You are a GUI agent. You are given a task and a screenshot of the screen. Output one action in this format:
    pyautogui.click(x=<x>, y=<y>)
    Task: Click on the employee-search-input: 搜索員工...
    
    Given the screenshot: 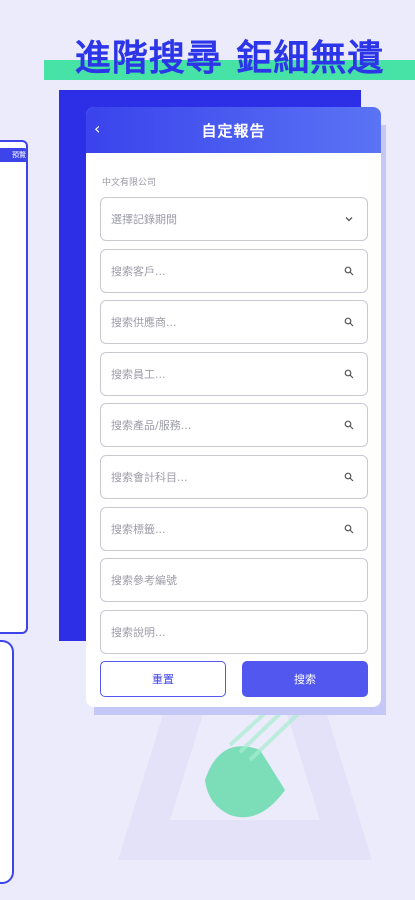 What is the action you would take?
    pyautogui.click(x=234, y=373)
    